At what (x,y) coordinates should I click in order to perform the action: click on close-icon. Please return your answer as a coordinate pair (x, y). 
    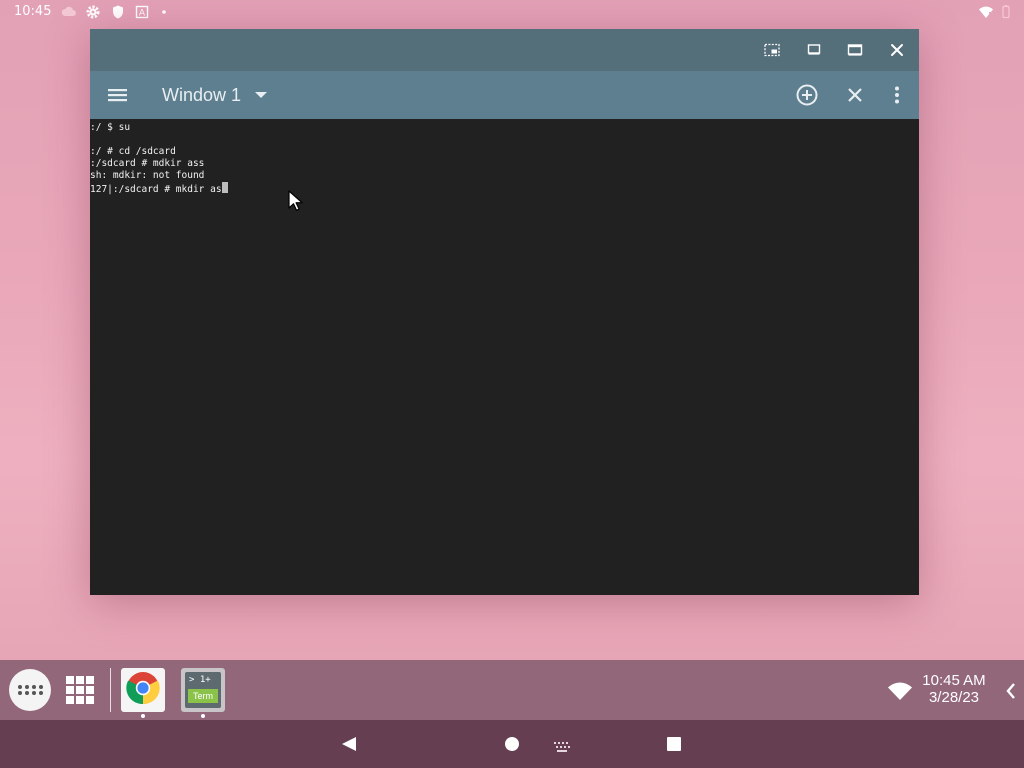
    Looking at the image, I should click on (897, 50).